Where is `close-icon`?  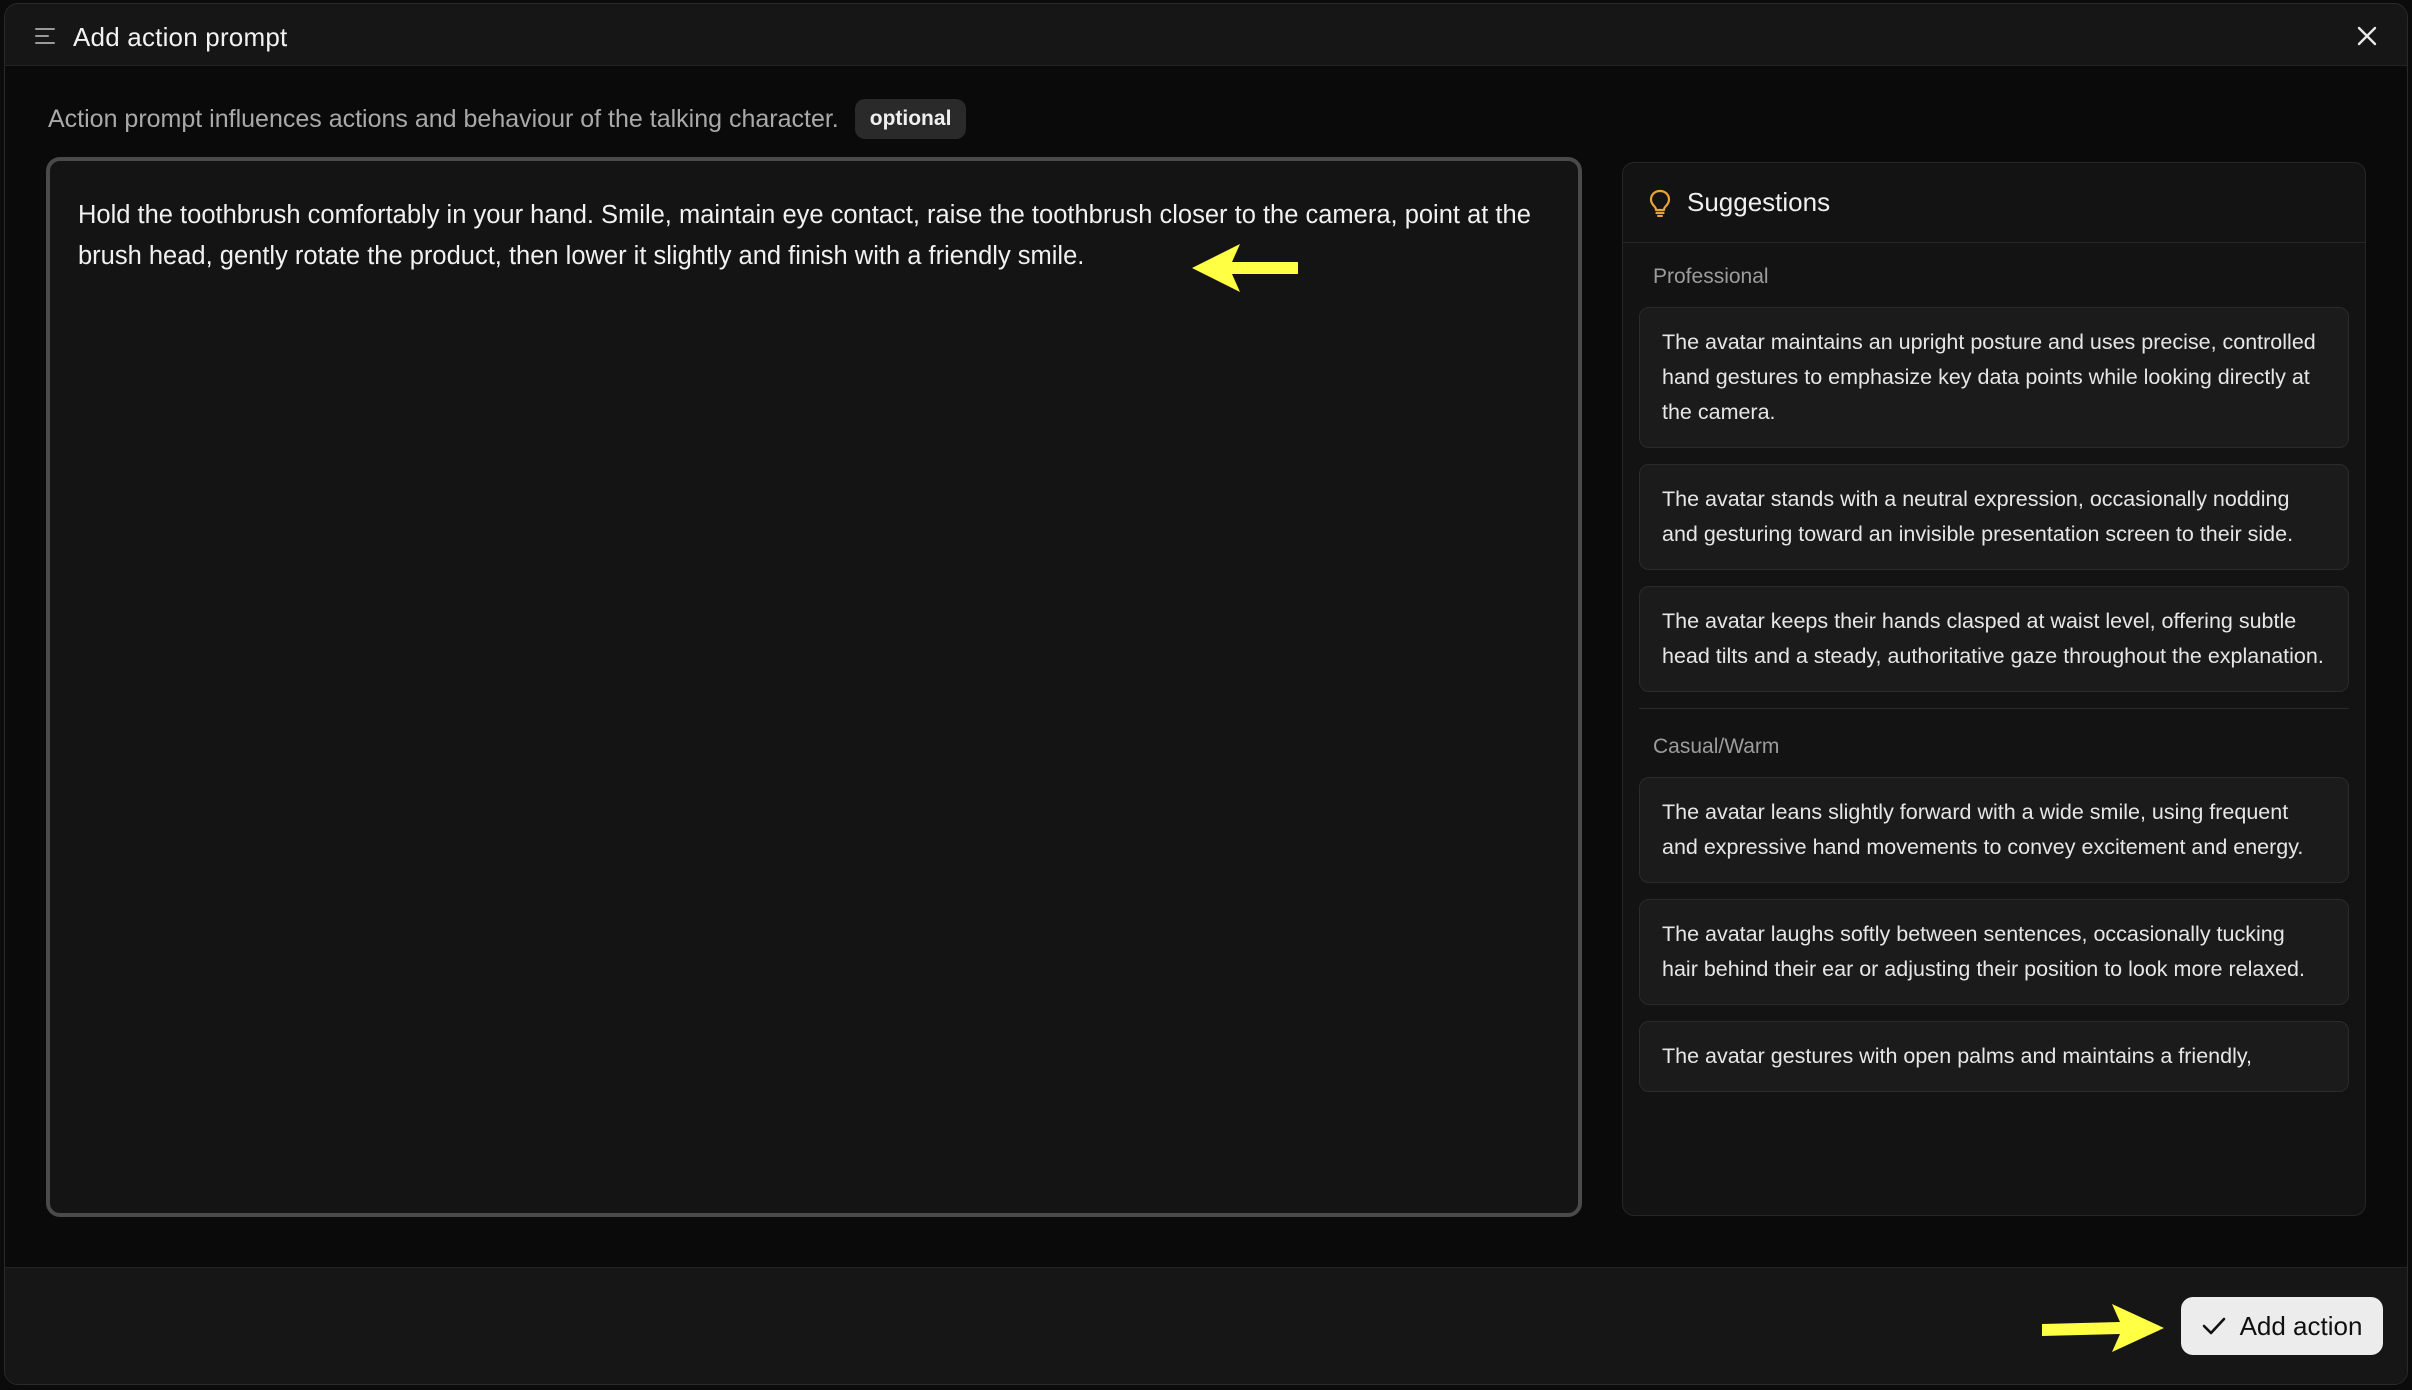 close-icon is located at coordinates (2367, 36).